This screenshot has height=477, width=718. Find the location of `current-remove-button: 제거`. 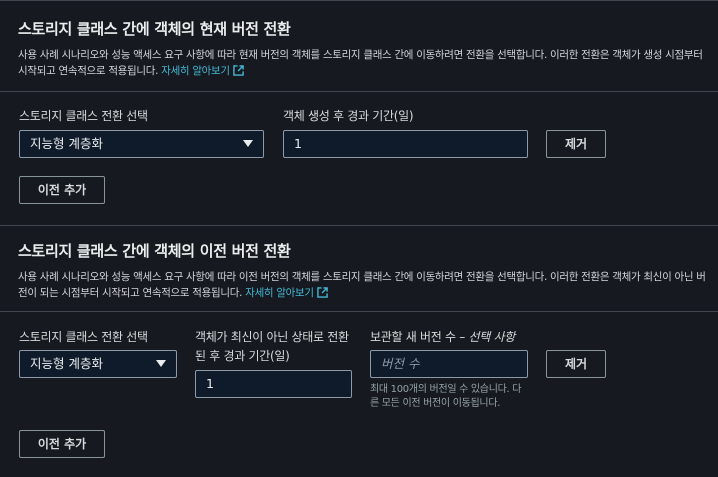

current-remove-button: 제거 is located at coordinates (576, 144).